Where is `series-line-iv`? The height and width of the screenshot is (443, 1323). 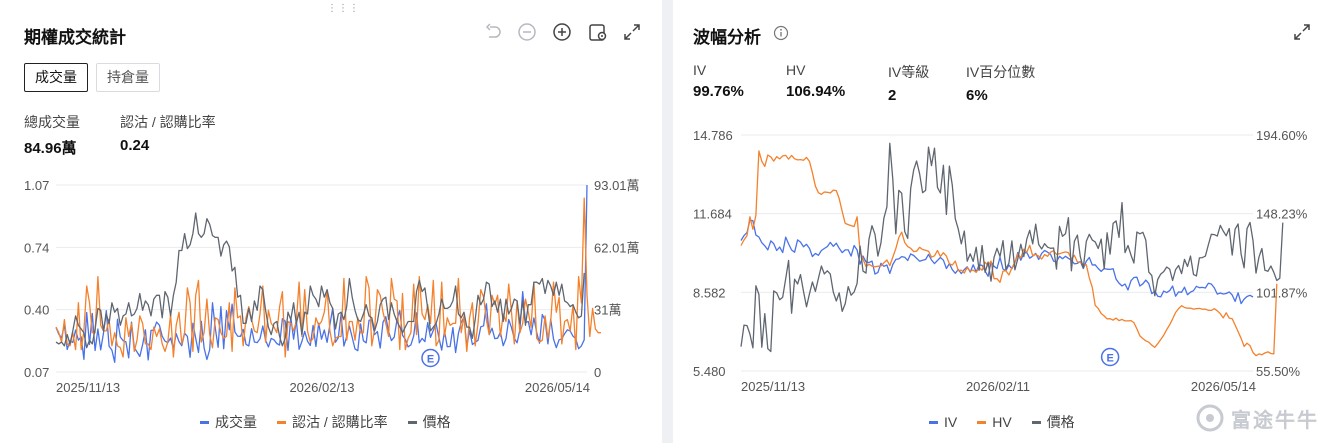 series-line-iv is located at coordinates (997, 262).